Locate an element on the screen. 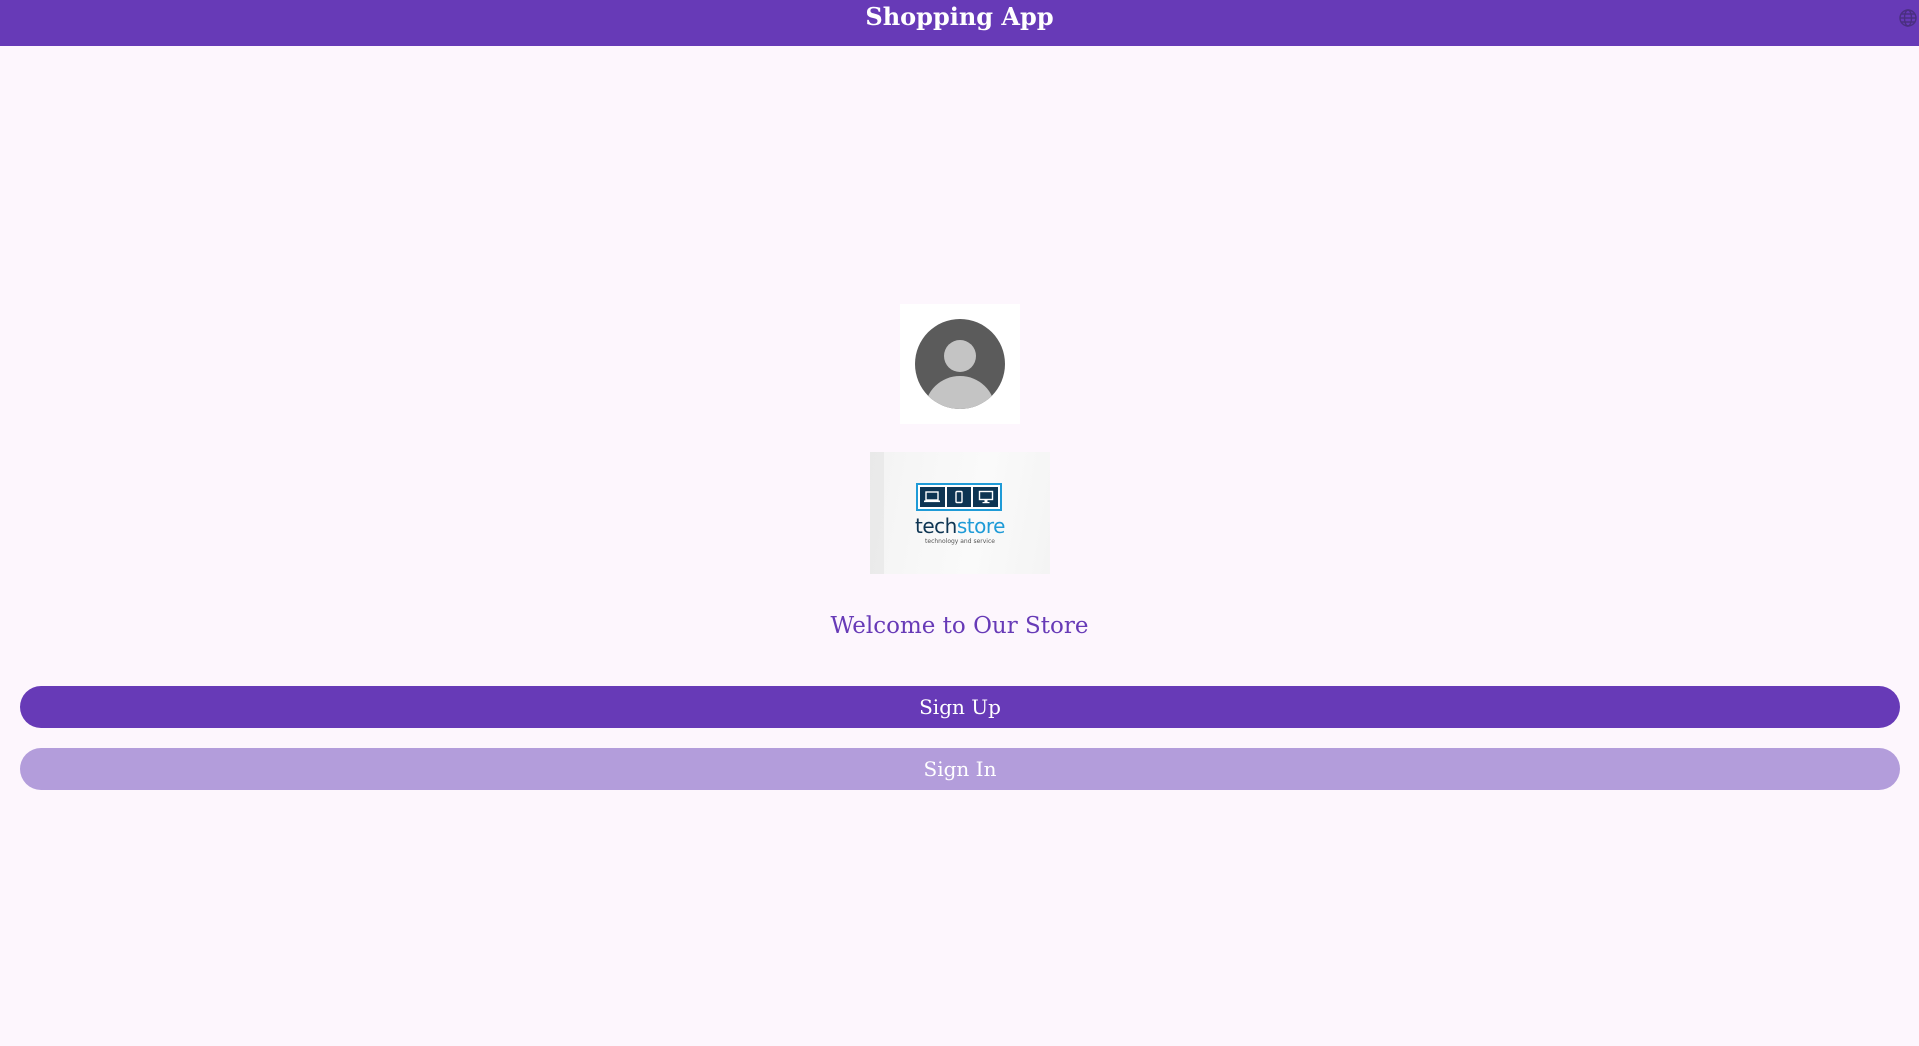 This screenshot has width=1919, height=1046. welcome-heading: Welcome to Our Store is located at coordinates (959, 626).